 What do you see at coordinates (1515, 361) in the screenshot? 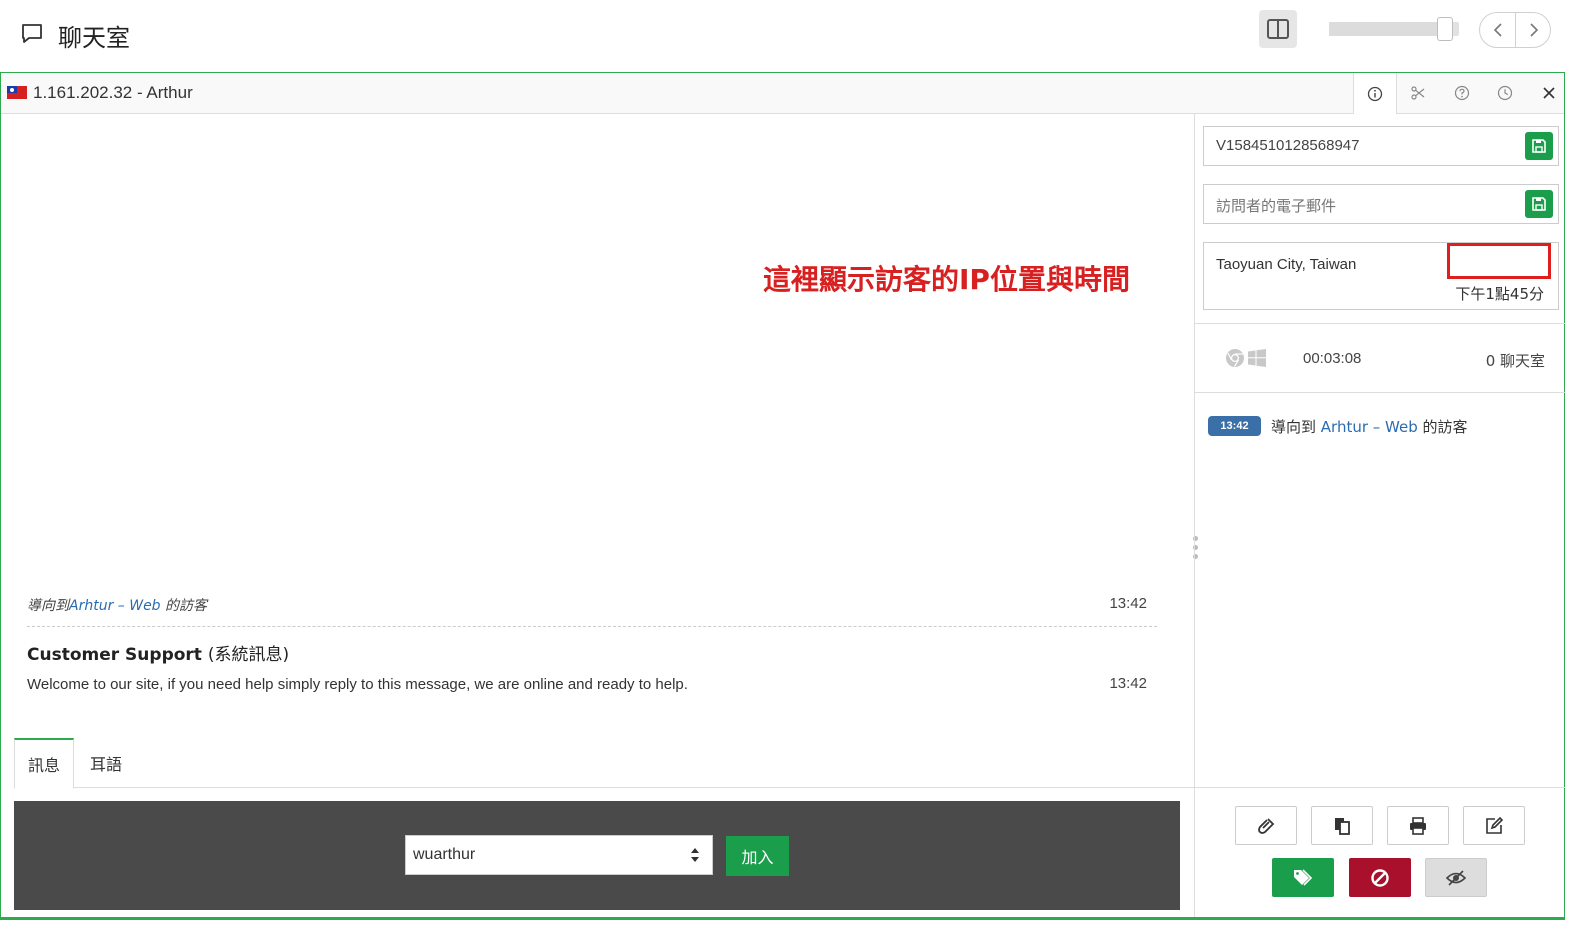
I see `chat-count: 0 聊天室` at bounding box center [1515, 361].